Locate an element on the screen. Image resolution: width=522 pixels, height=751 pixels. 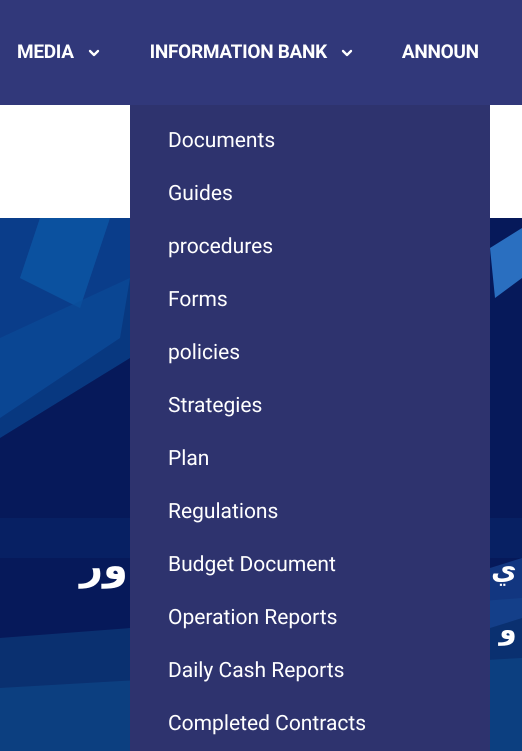
menu-item: Budget Document is located at coordinates (310, 565).